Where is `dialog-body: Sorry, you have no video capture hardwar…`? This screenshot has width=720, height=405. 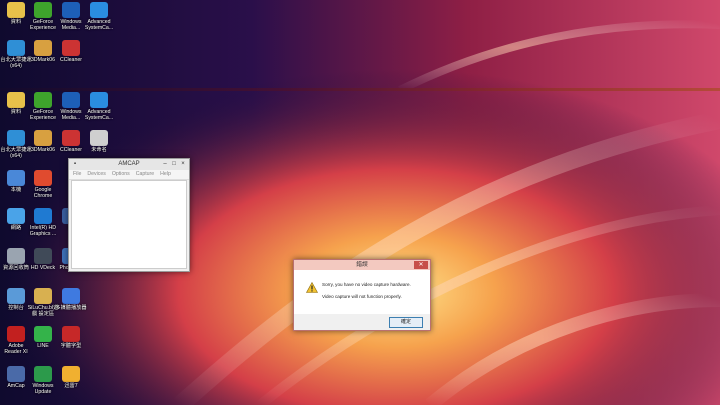 dialog-body: Sorry, you have no video capture hardwar… is located at coordinates (362, 292).